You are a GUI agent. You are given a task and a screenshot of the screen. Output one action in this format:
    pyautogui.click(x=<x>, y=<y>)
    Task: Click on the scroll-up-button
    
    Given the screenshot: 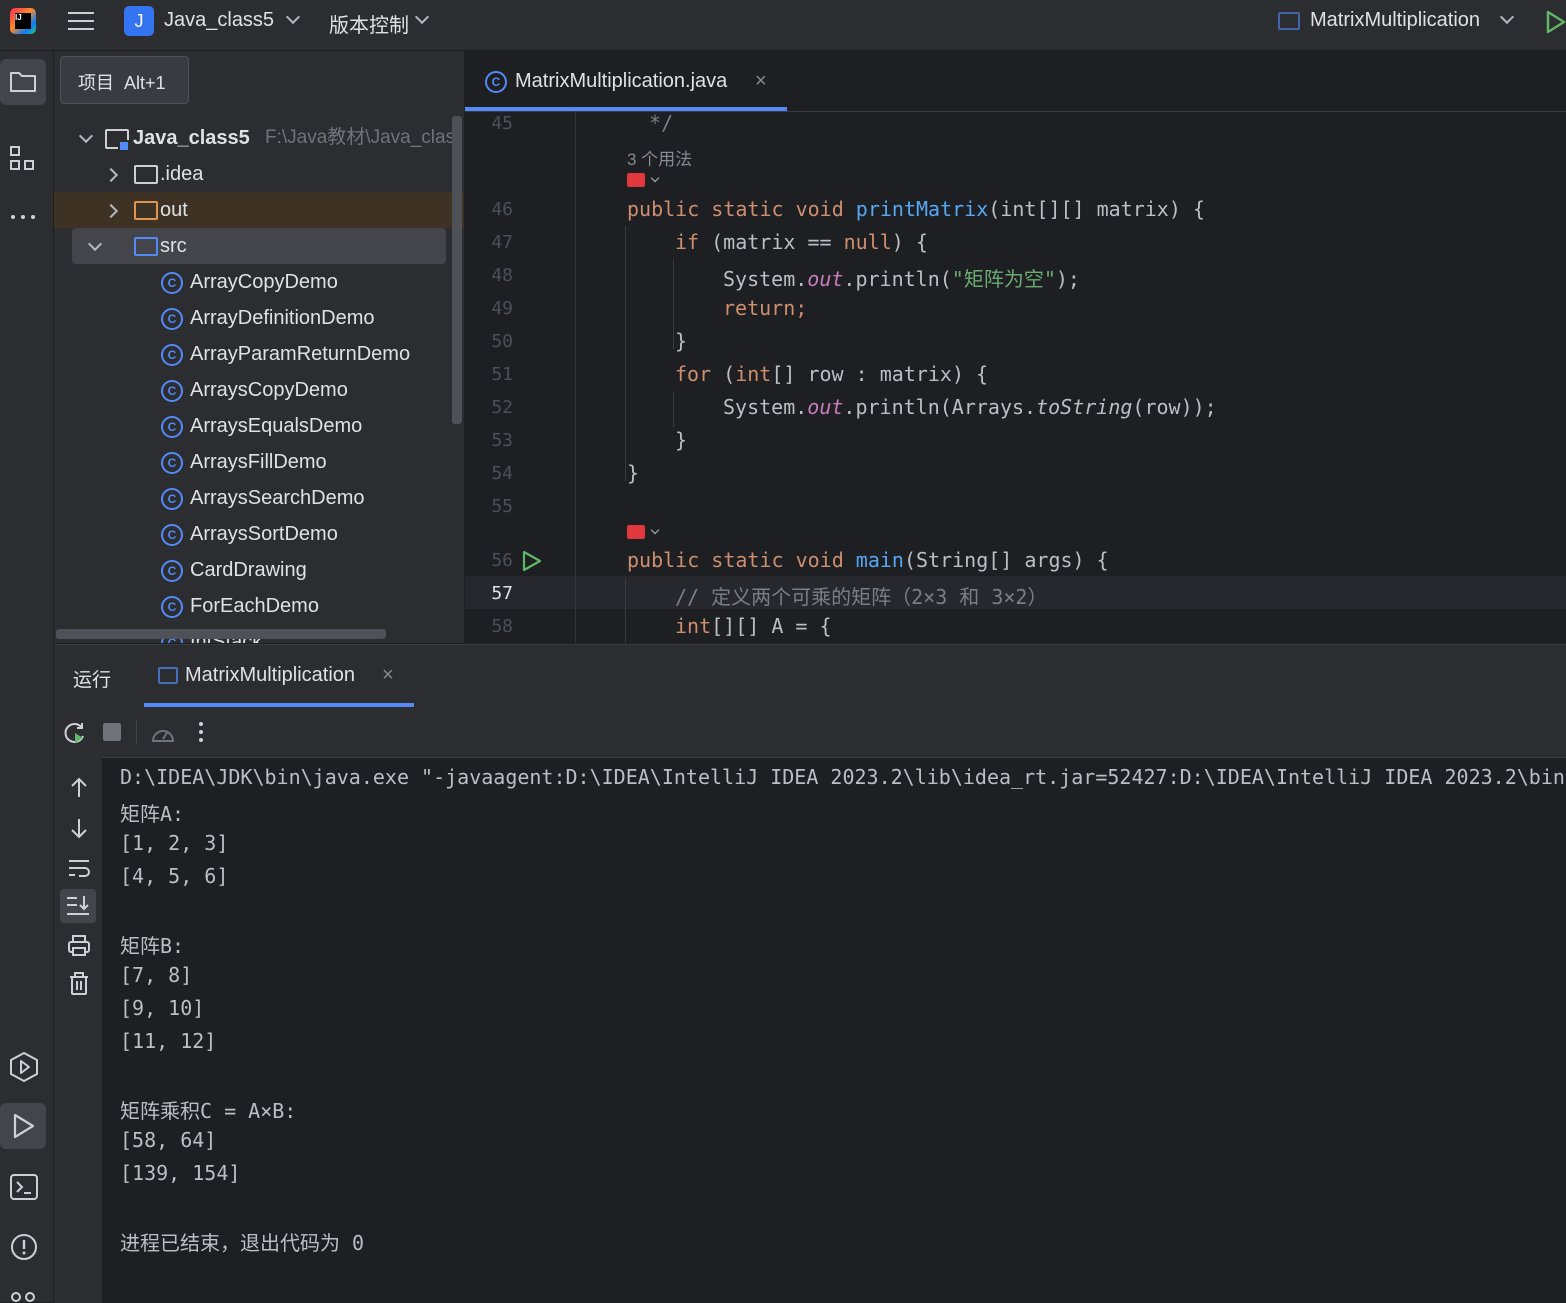 What is the action you would take?
    pyautogui.click(x=79, y=788)
    